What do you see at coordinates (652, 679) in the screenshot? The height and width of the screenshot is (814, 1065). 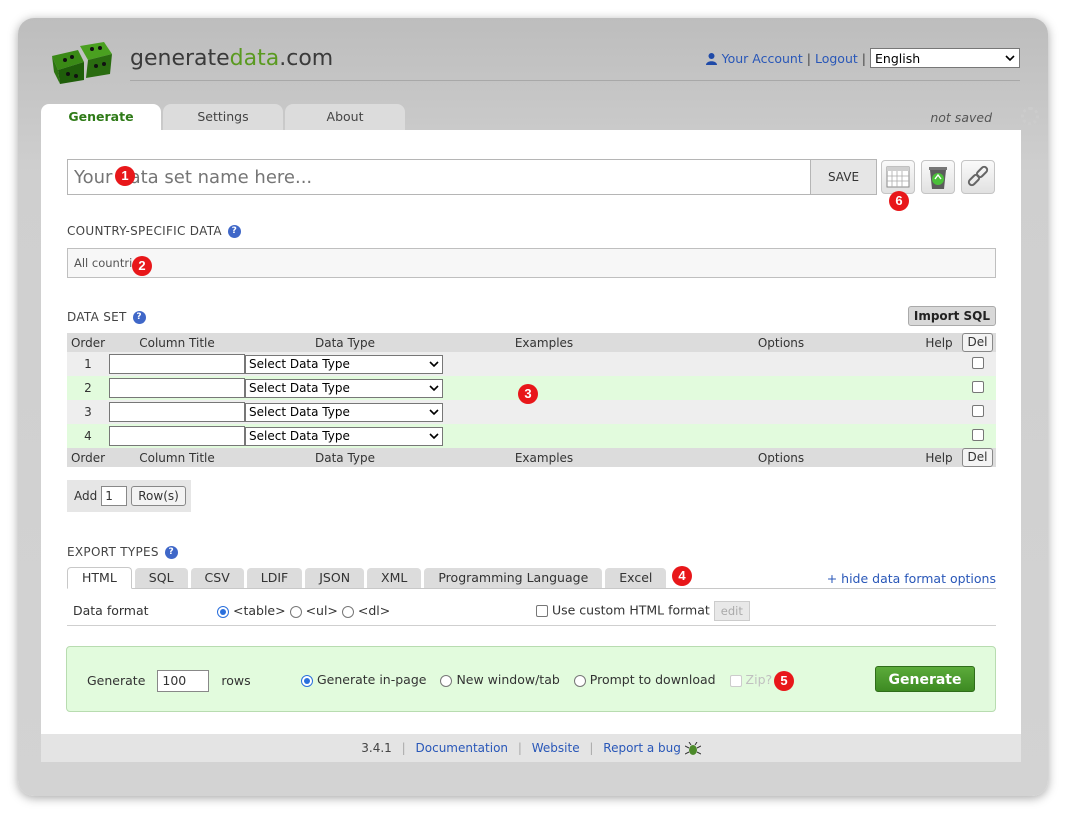 I see `prompt-download-label: Prompt to download` at bounding box center [652, 679].